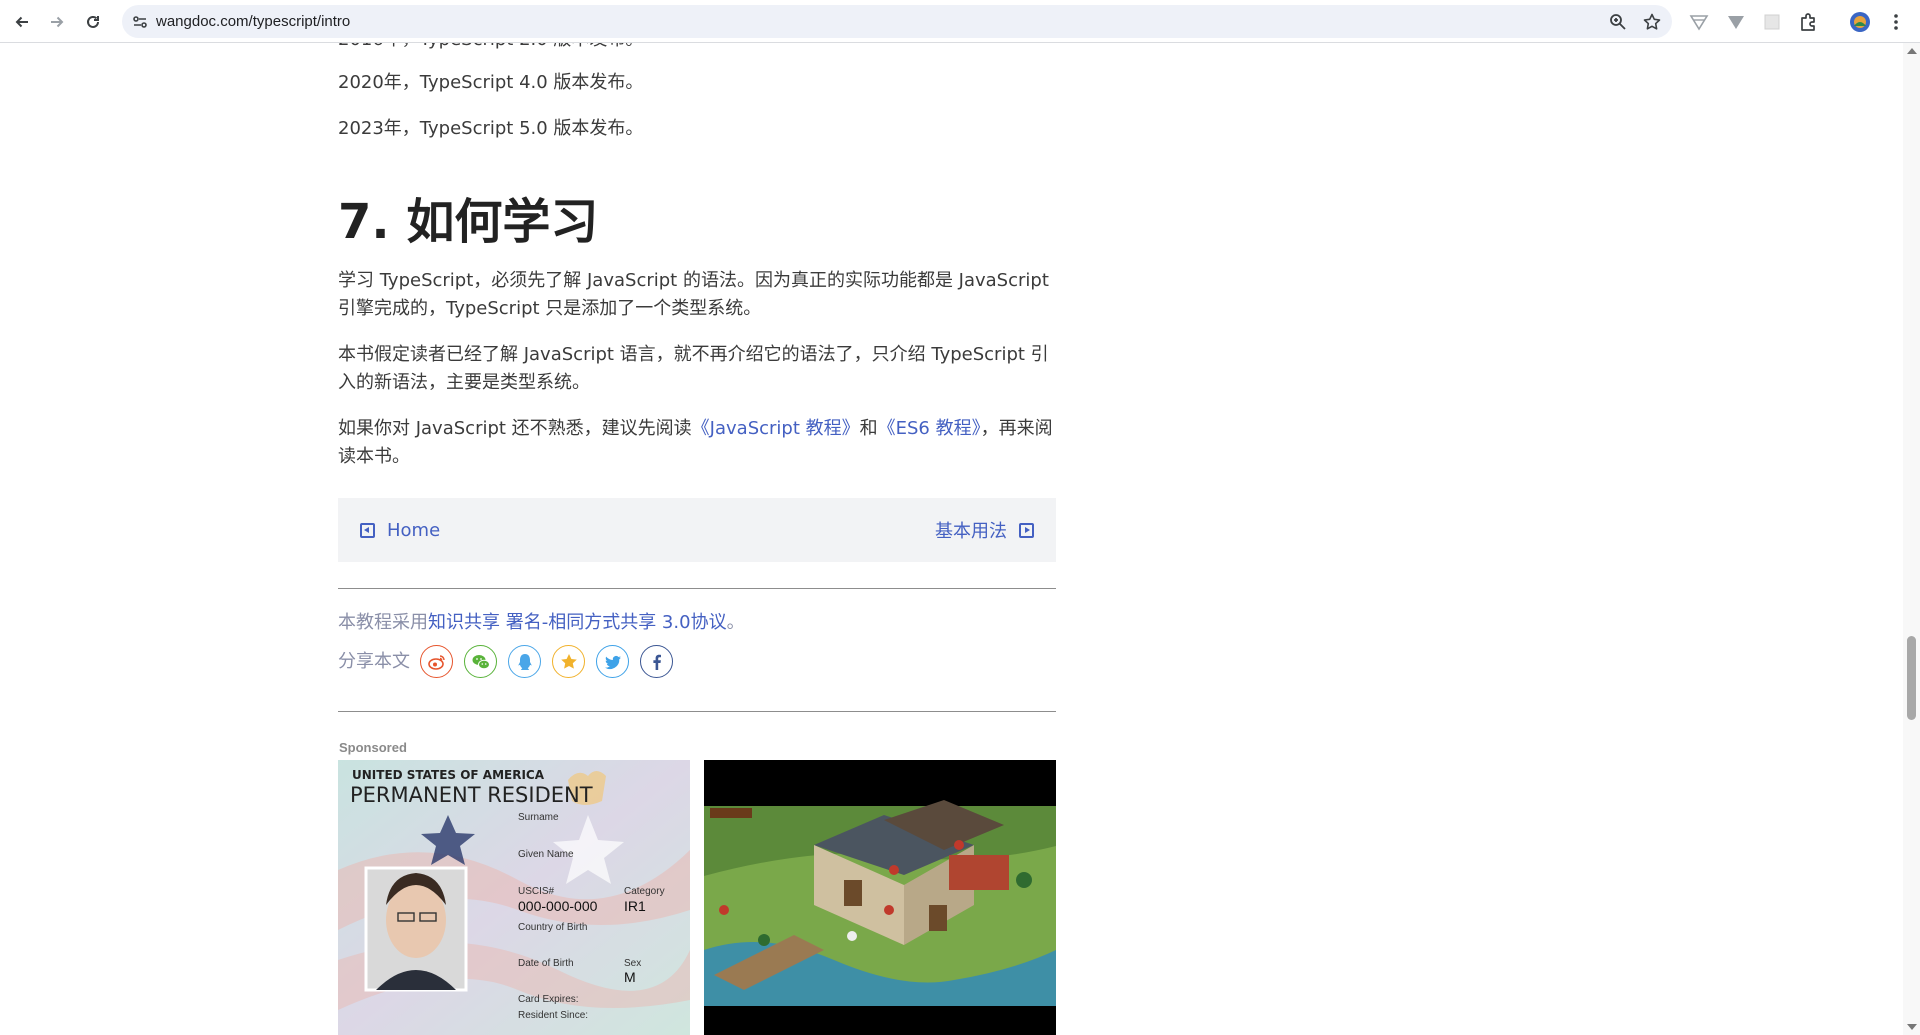 This screenshot has width=1920, height=1035. What do you see at coordinates (1860, 22) in the screenshot?
I see `profile-avatar-icon` at bounding box center [1860, 22].